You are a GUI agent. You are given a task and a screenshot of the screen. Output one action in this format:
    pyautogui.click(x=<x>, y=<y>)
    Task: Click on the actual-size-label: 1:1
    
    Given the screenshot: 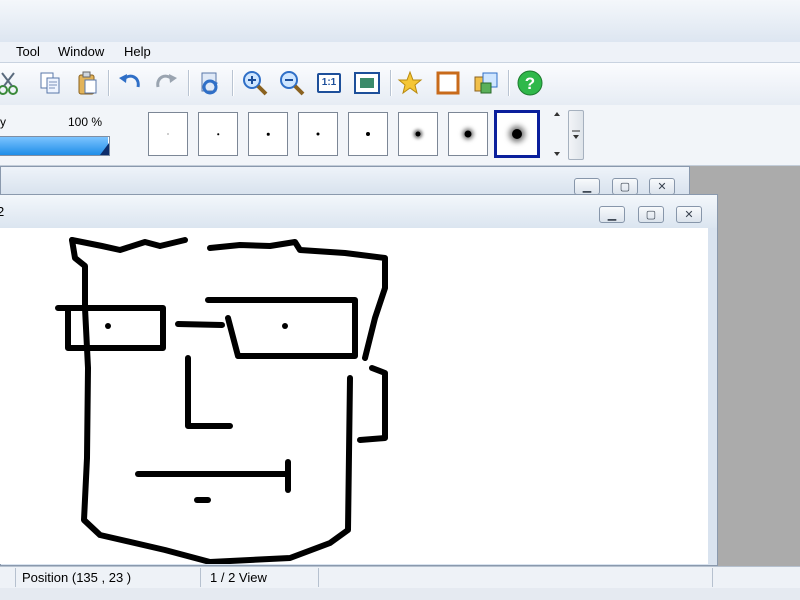 What is the action you would take?
    pyautogui.click(x=329, y=83)
    